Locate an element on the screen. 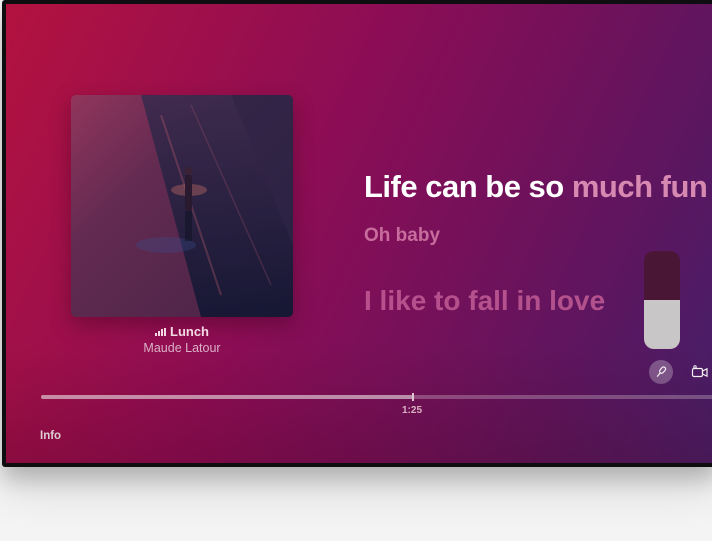  playback-progress-bar is located at coordinates (376, 397).